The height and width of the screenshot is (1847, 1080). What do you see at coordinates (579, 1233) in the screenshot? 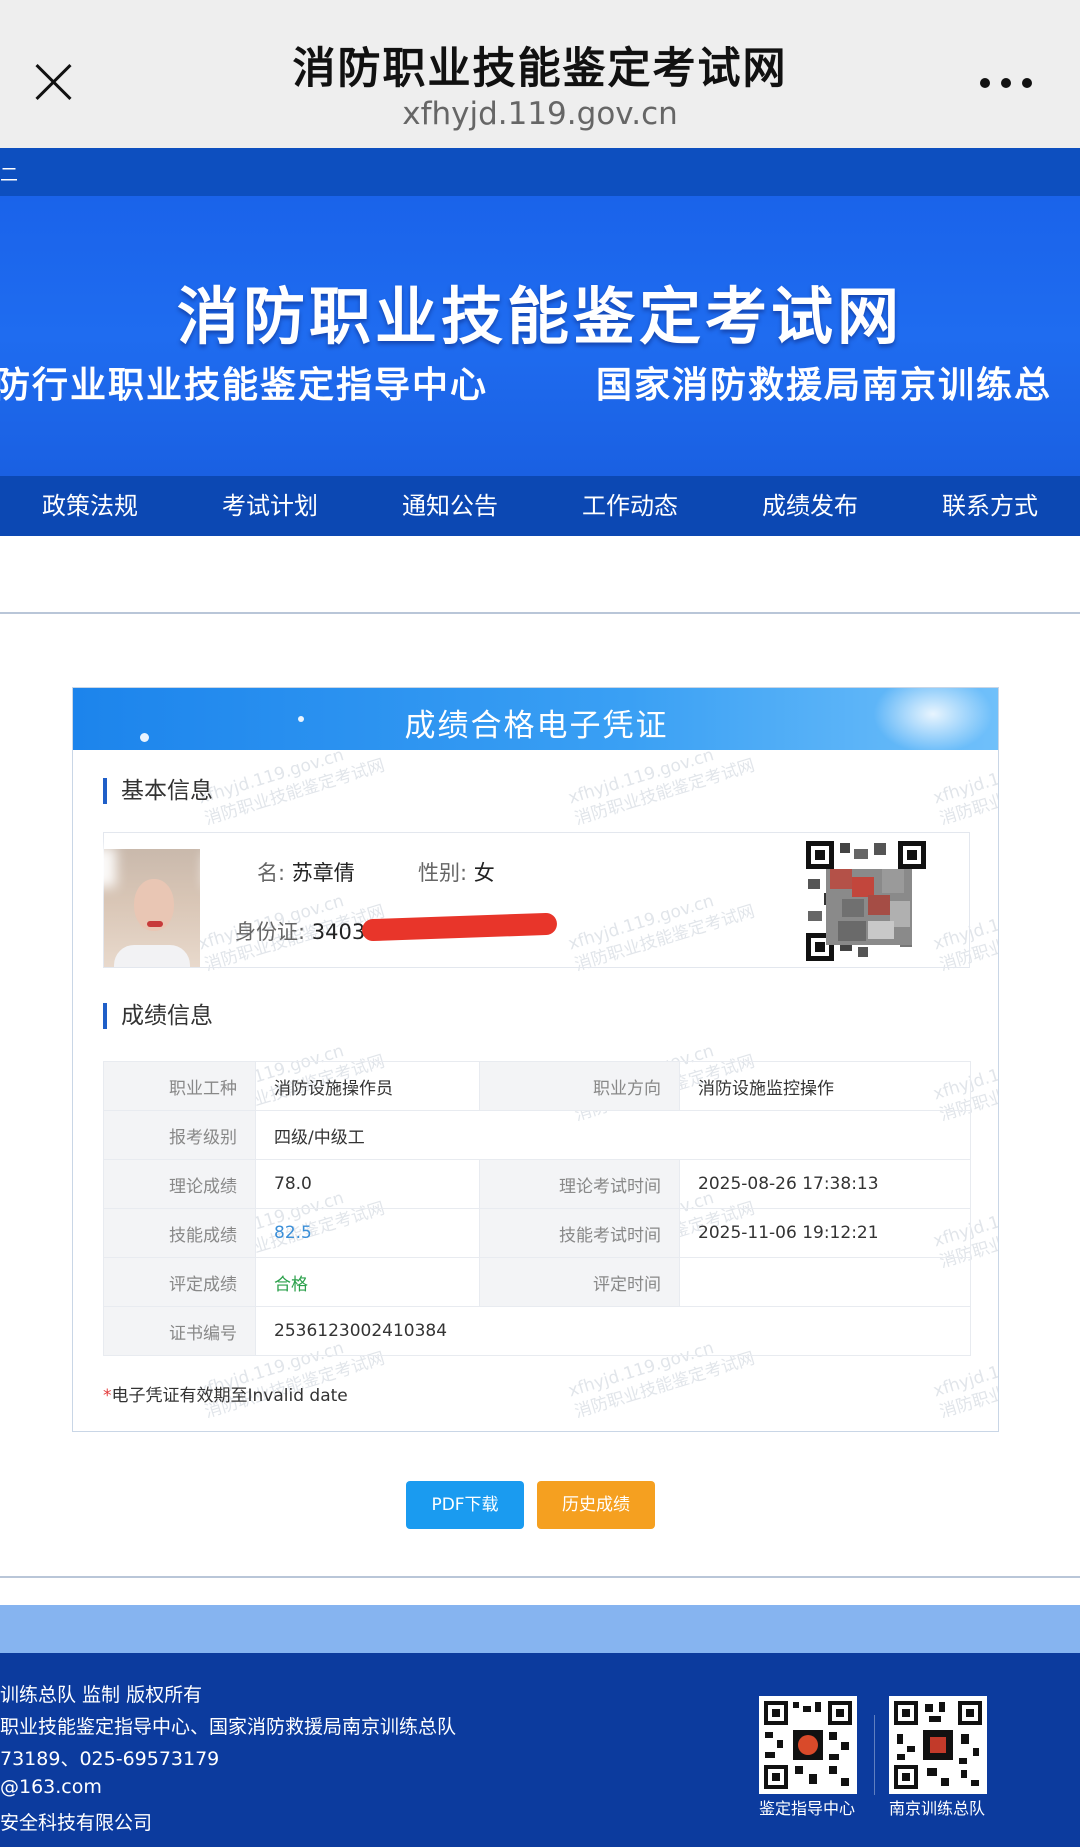
I see `skill-time-label: 技能考试时间` at bounding box center [579, 1233].